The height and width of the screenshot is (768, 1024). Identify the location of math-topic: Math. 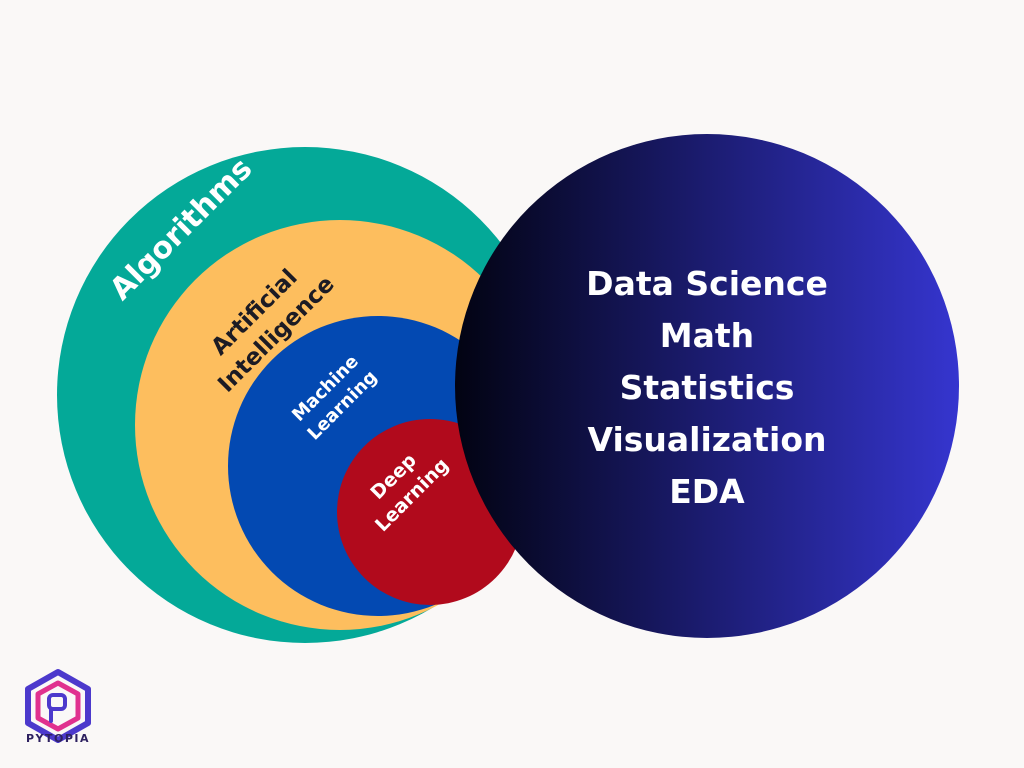
(707, 335).